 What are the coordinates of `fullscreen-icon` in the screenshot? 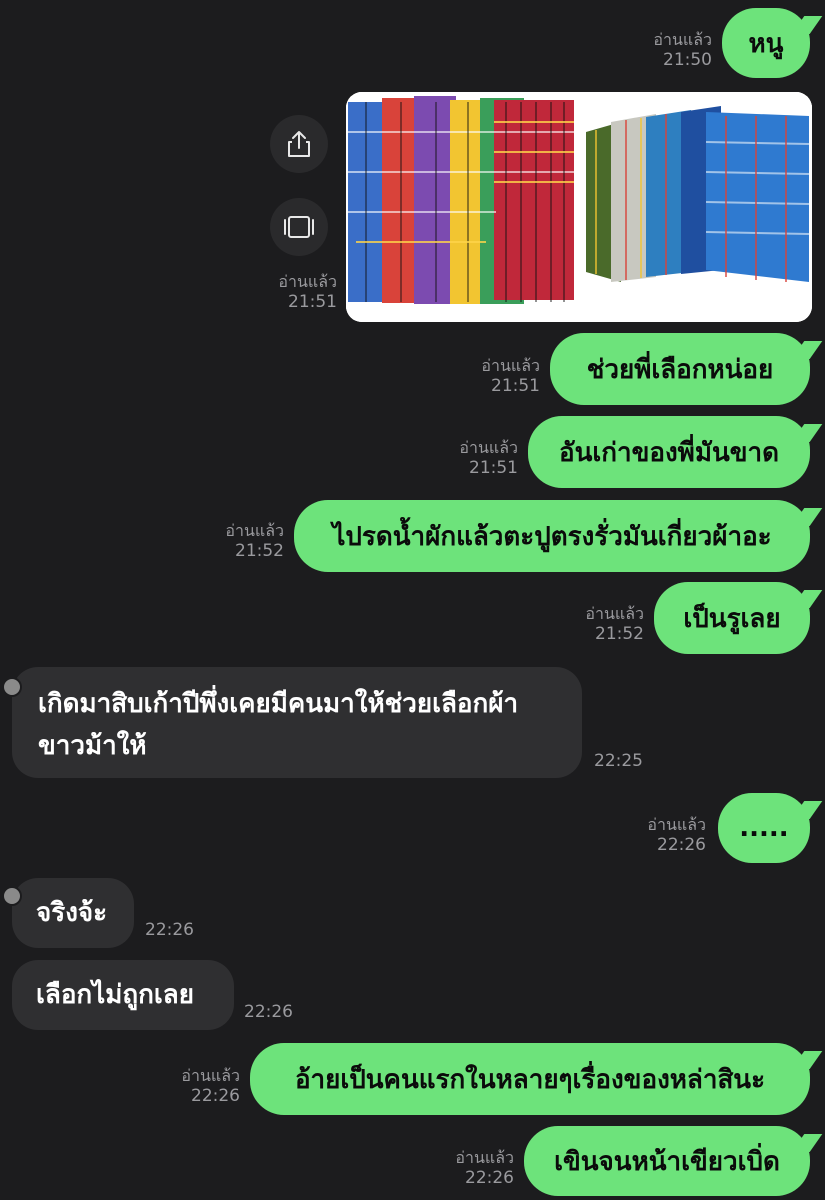 It's located at (299, 227).